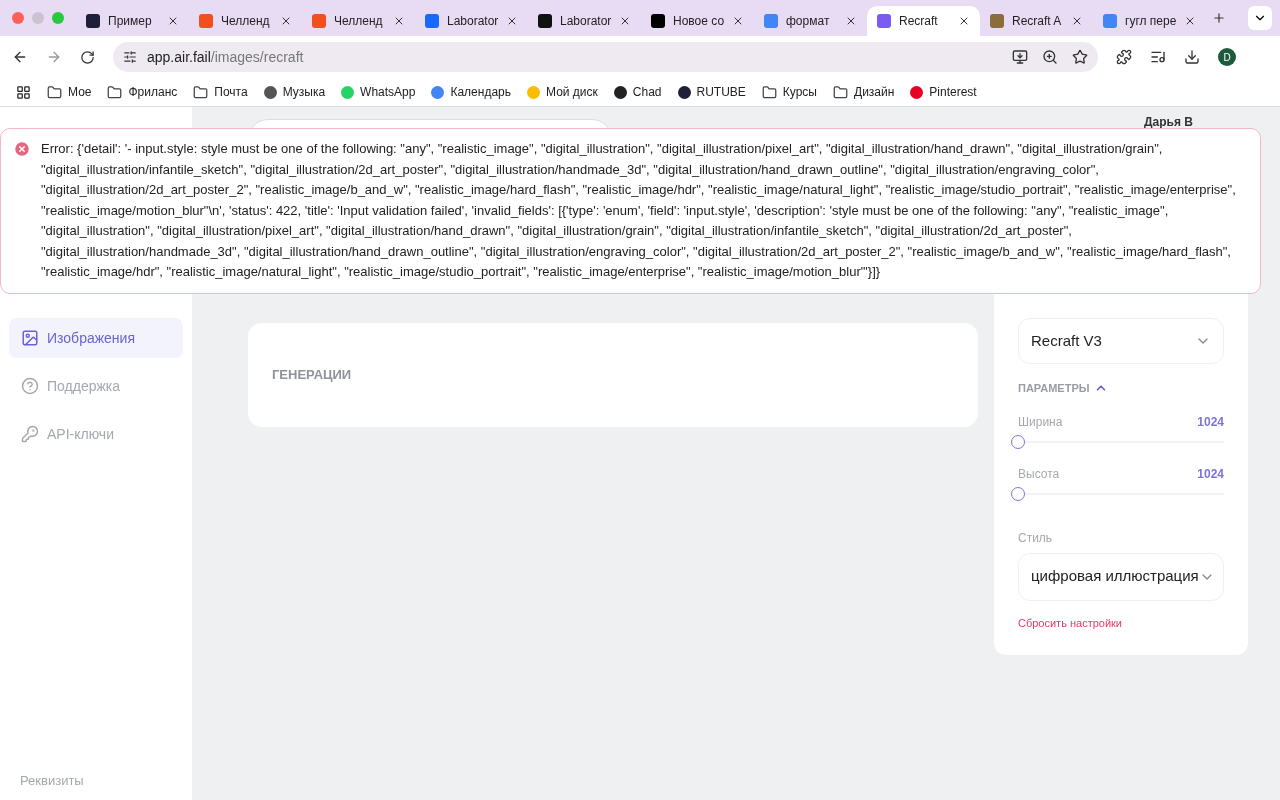 The height and width of the screenshot is (800, 1280). What do you see at coordinates (1036, 538) in the screenshot?
I see `style-label: Стиль` at bounding box center [1036, 538].